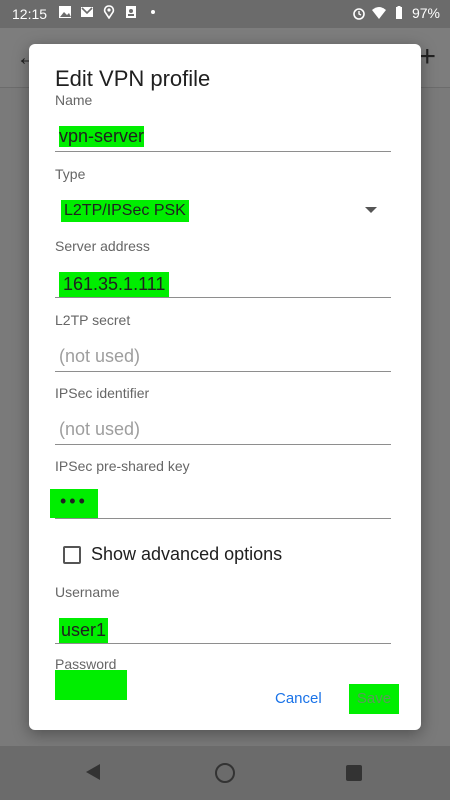 This screenshot has width=450, height=800. What do you see at coordinates (30, 14) in the screenshot?
I see `clock: 12:15` at bounding box center [30, 14].